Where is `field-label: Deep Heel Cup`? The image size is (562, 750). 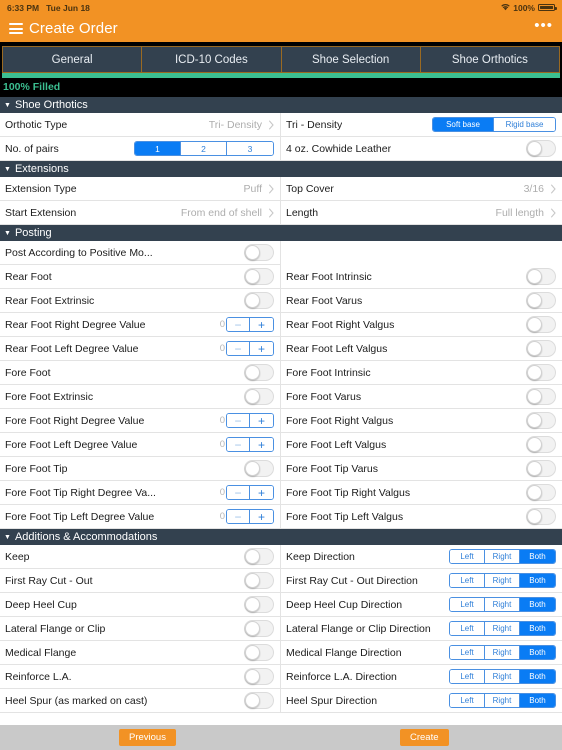
field-label: Deep Heel Cup is located at coordinates (41, 604).